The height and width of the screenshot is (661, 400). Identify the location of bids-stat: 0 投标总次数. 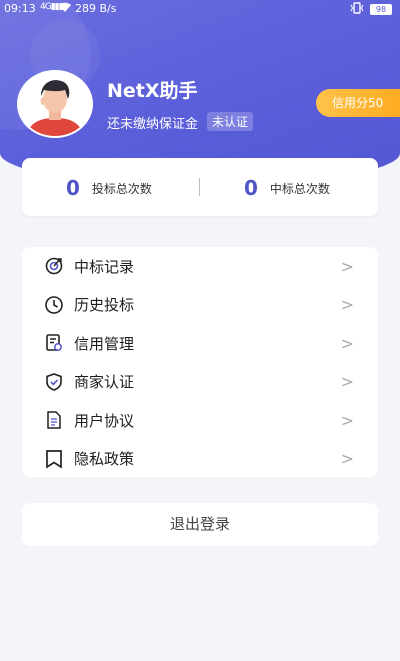
(109, 188).